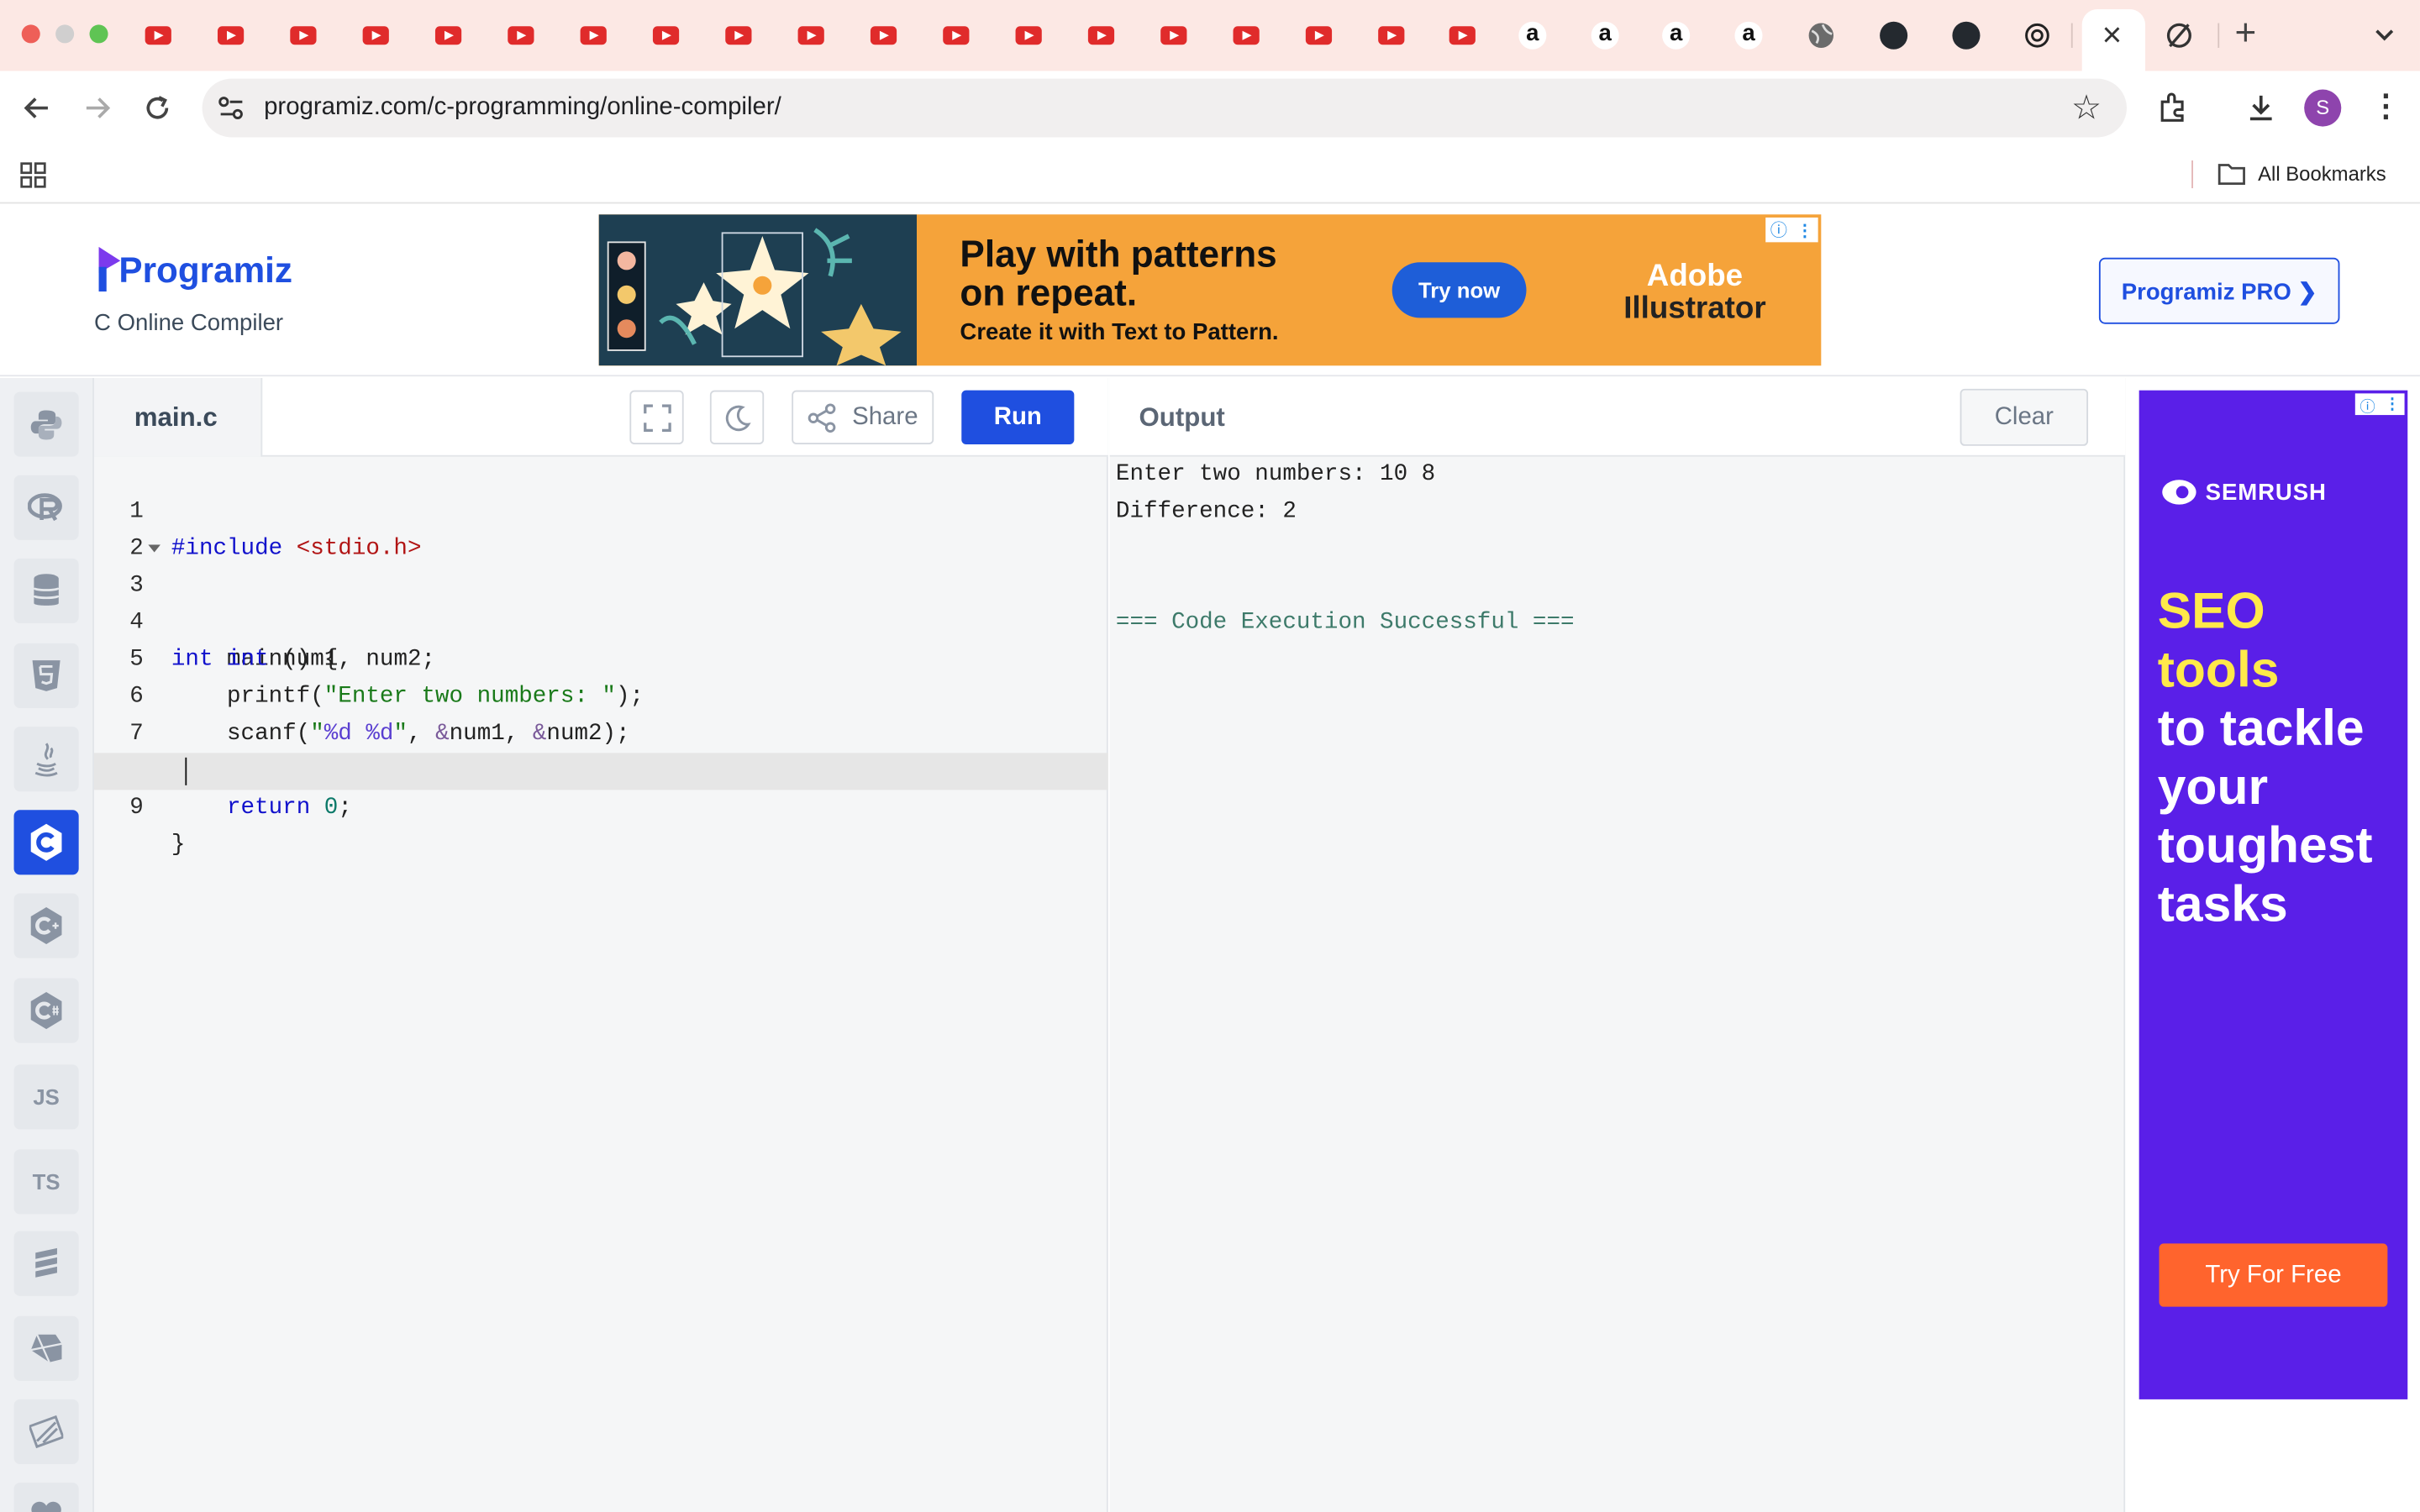  What do you see at coordinates (2219, 290) in the screenshot?
I see `programiz-pro-button: Programiz PRO ❯` at bounding box center [2219, 290].